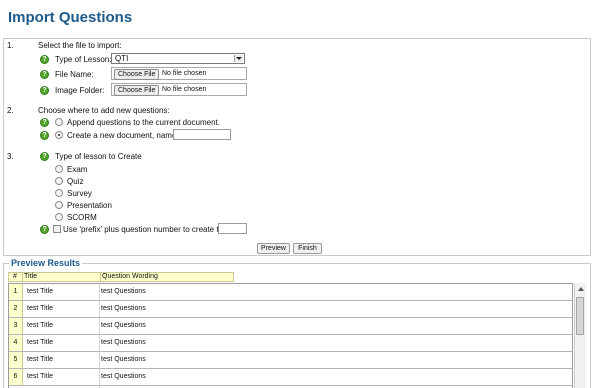  I want to click on results-scrollbar, so click(580, 335).